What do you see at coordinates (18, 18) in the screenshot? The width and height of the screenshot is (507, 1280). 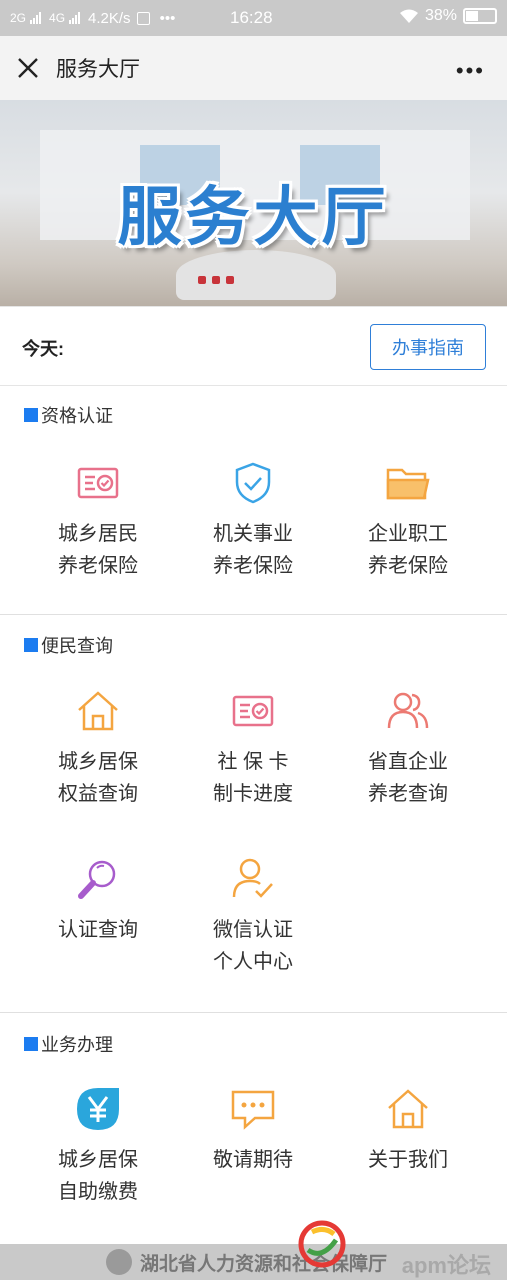 I see `signal-label-2g: 2G` at bounding box center [18, 18].